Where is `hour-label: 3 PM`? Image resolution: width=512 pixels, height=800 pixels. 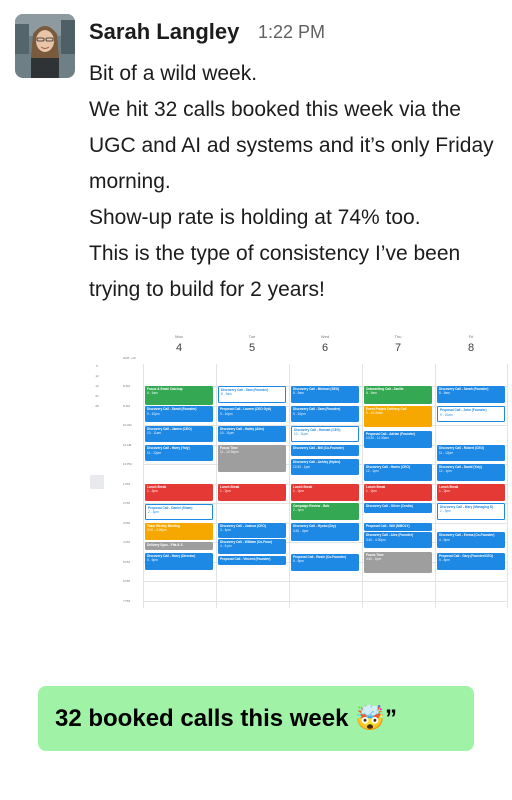
hour-label: 3 PM is located at coordinates (127, 522).